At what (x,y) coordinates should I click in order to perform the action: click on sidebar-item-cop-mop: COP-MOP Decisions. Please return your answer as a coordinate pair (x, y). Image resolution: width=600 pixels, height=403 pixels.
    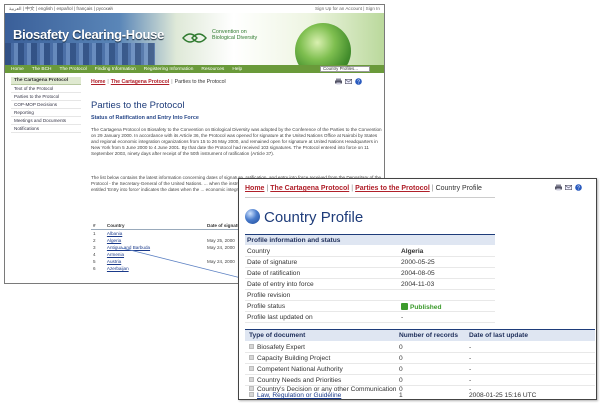
    Looking at the image, I should click on (46, 105).